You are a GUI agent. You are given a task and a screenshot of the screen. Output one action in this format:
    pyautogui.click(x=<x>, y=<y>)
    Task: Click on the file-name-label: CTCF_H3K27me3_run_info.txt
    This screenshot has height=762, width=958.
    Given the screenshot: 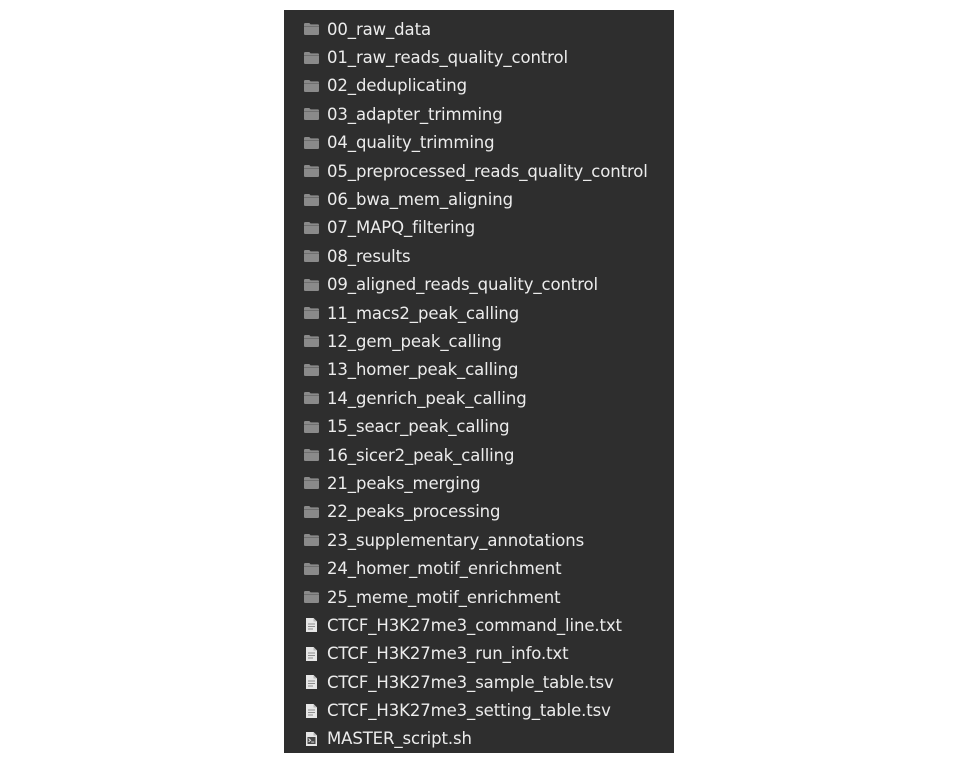 What is the action you would take?
    pyautogui.click(x=448, y=654)
    